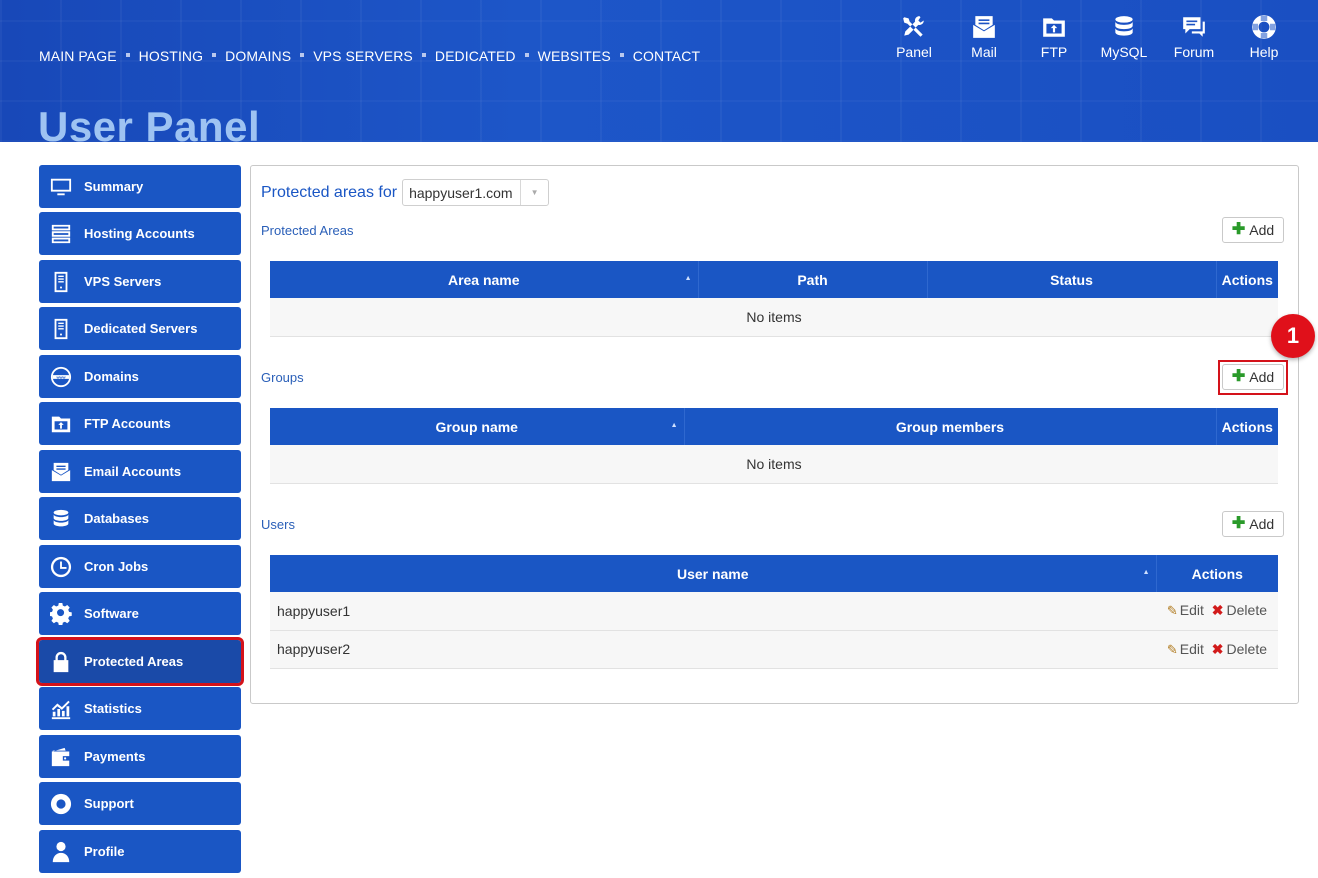  Describe the element at coordinates (123, 281) in the screenshot. I see `sidebar-item-label: VPS Servers` at that location.